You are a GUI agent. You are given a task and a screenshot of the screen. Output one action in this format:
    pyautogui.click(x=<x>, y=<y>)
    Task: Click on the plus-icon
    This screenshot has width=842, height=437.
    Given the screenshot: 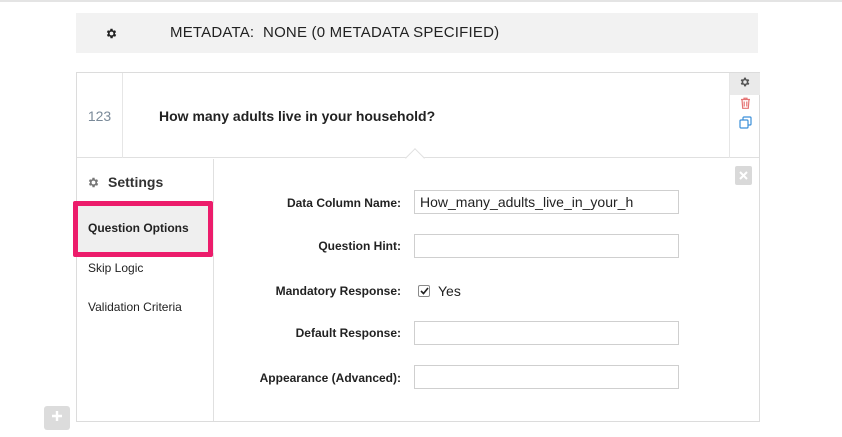 What is the action you would take?
    pyautogui.click(x=57, y=418)
    